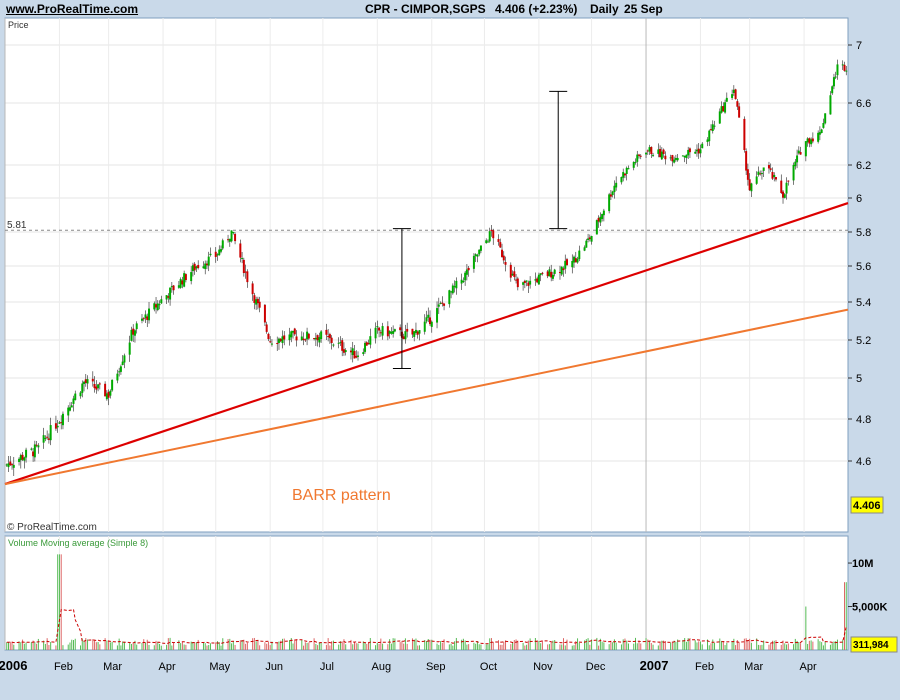 The height and width of the screenshot is (700, 900). Describe the element at coordinates (436, 667) in the screenshot. I see `x-tick-label: Sep` at that location.